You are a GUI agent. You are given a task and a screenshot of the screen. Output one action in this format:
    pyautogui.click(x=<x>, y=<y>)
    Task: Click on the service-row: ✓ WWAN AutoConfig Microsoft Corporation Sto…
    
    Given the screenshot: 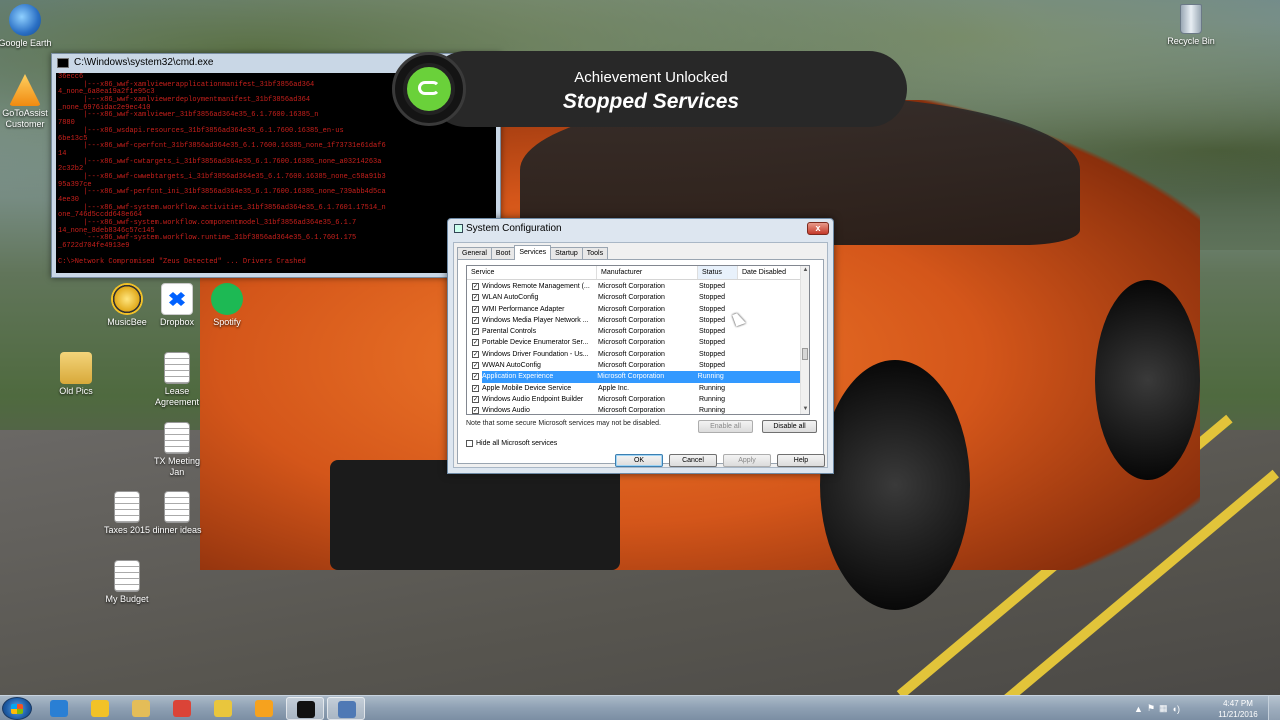 What is the action you would take?
    pyautogui.click(x=634, y=365)
    